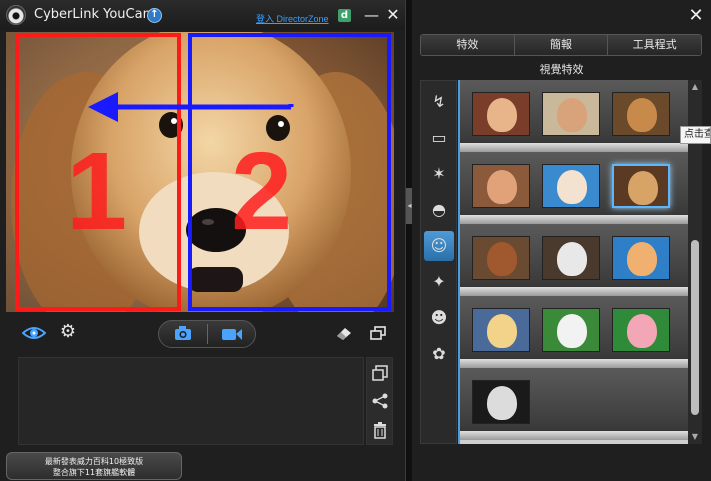 The width and height of the screenshot is (711, 481). Describe the element at coordinates (439, 102) in the screenshot. I see `lightning-icon: ↯` at that location.